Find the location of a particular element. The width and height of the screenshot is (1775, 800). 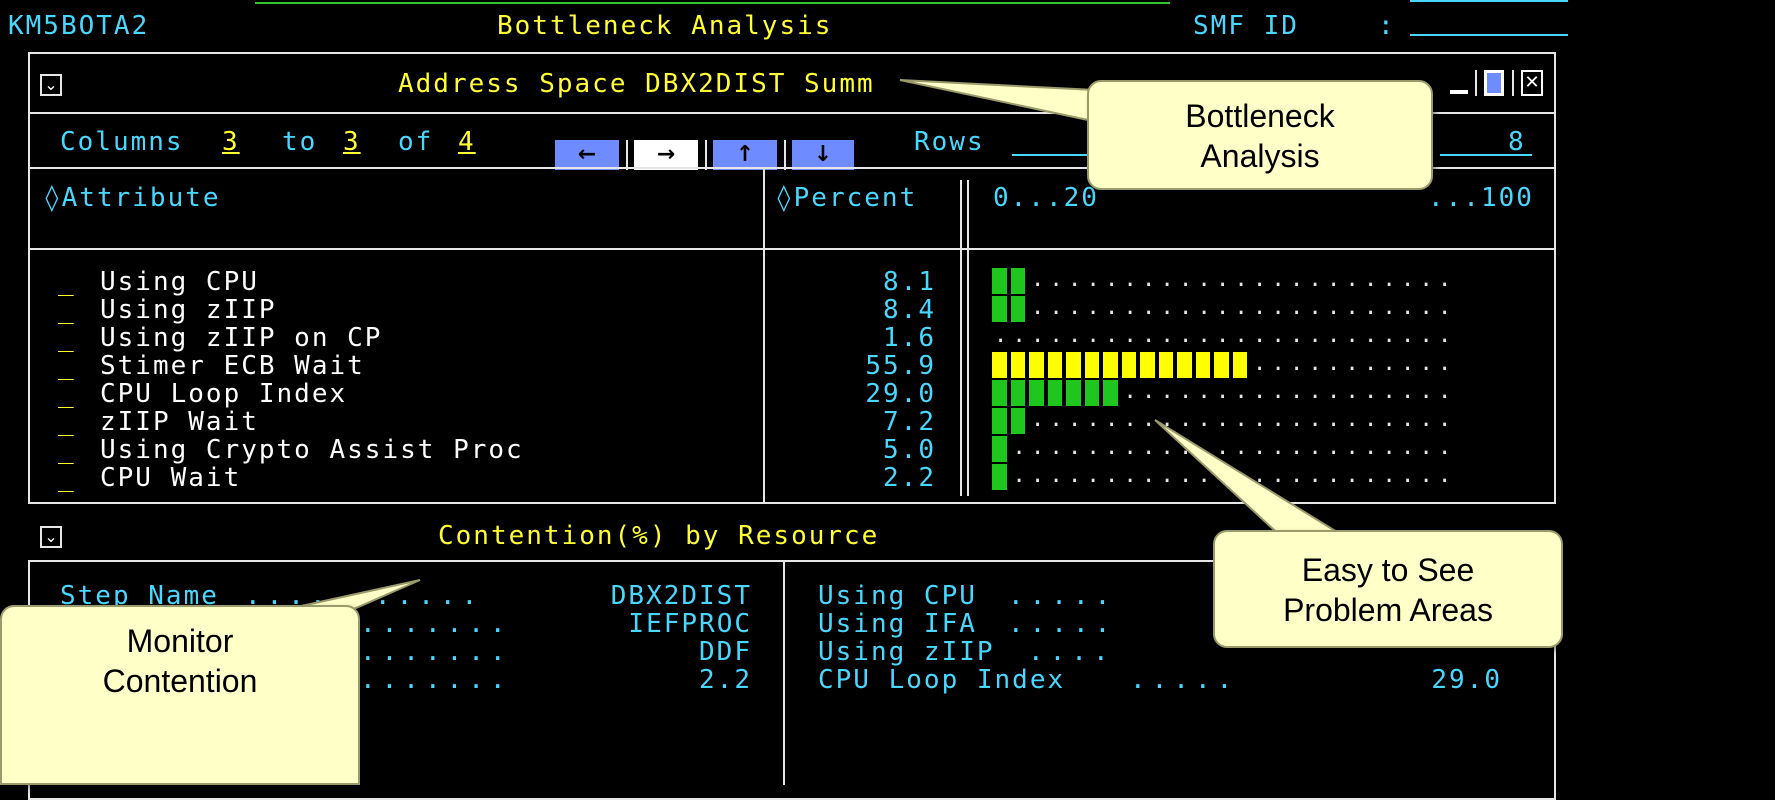

callout-line: Easy to See is located at coordinates (1388, 570).